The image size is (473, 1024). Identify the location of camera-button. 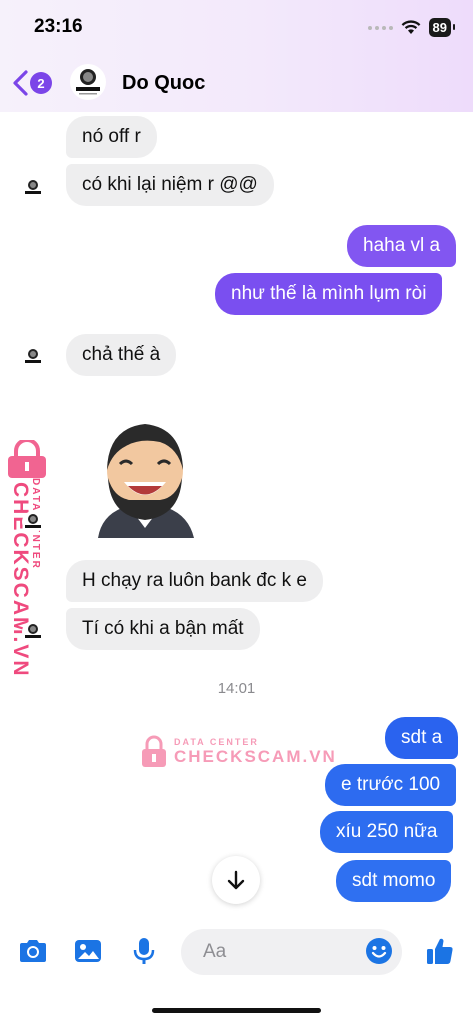
(33, 951).